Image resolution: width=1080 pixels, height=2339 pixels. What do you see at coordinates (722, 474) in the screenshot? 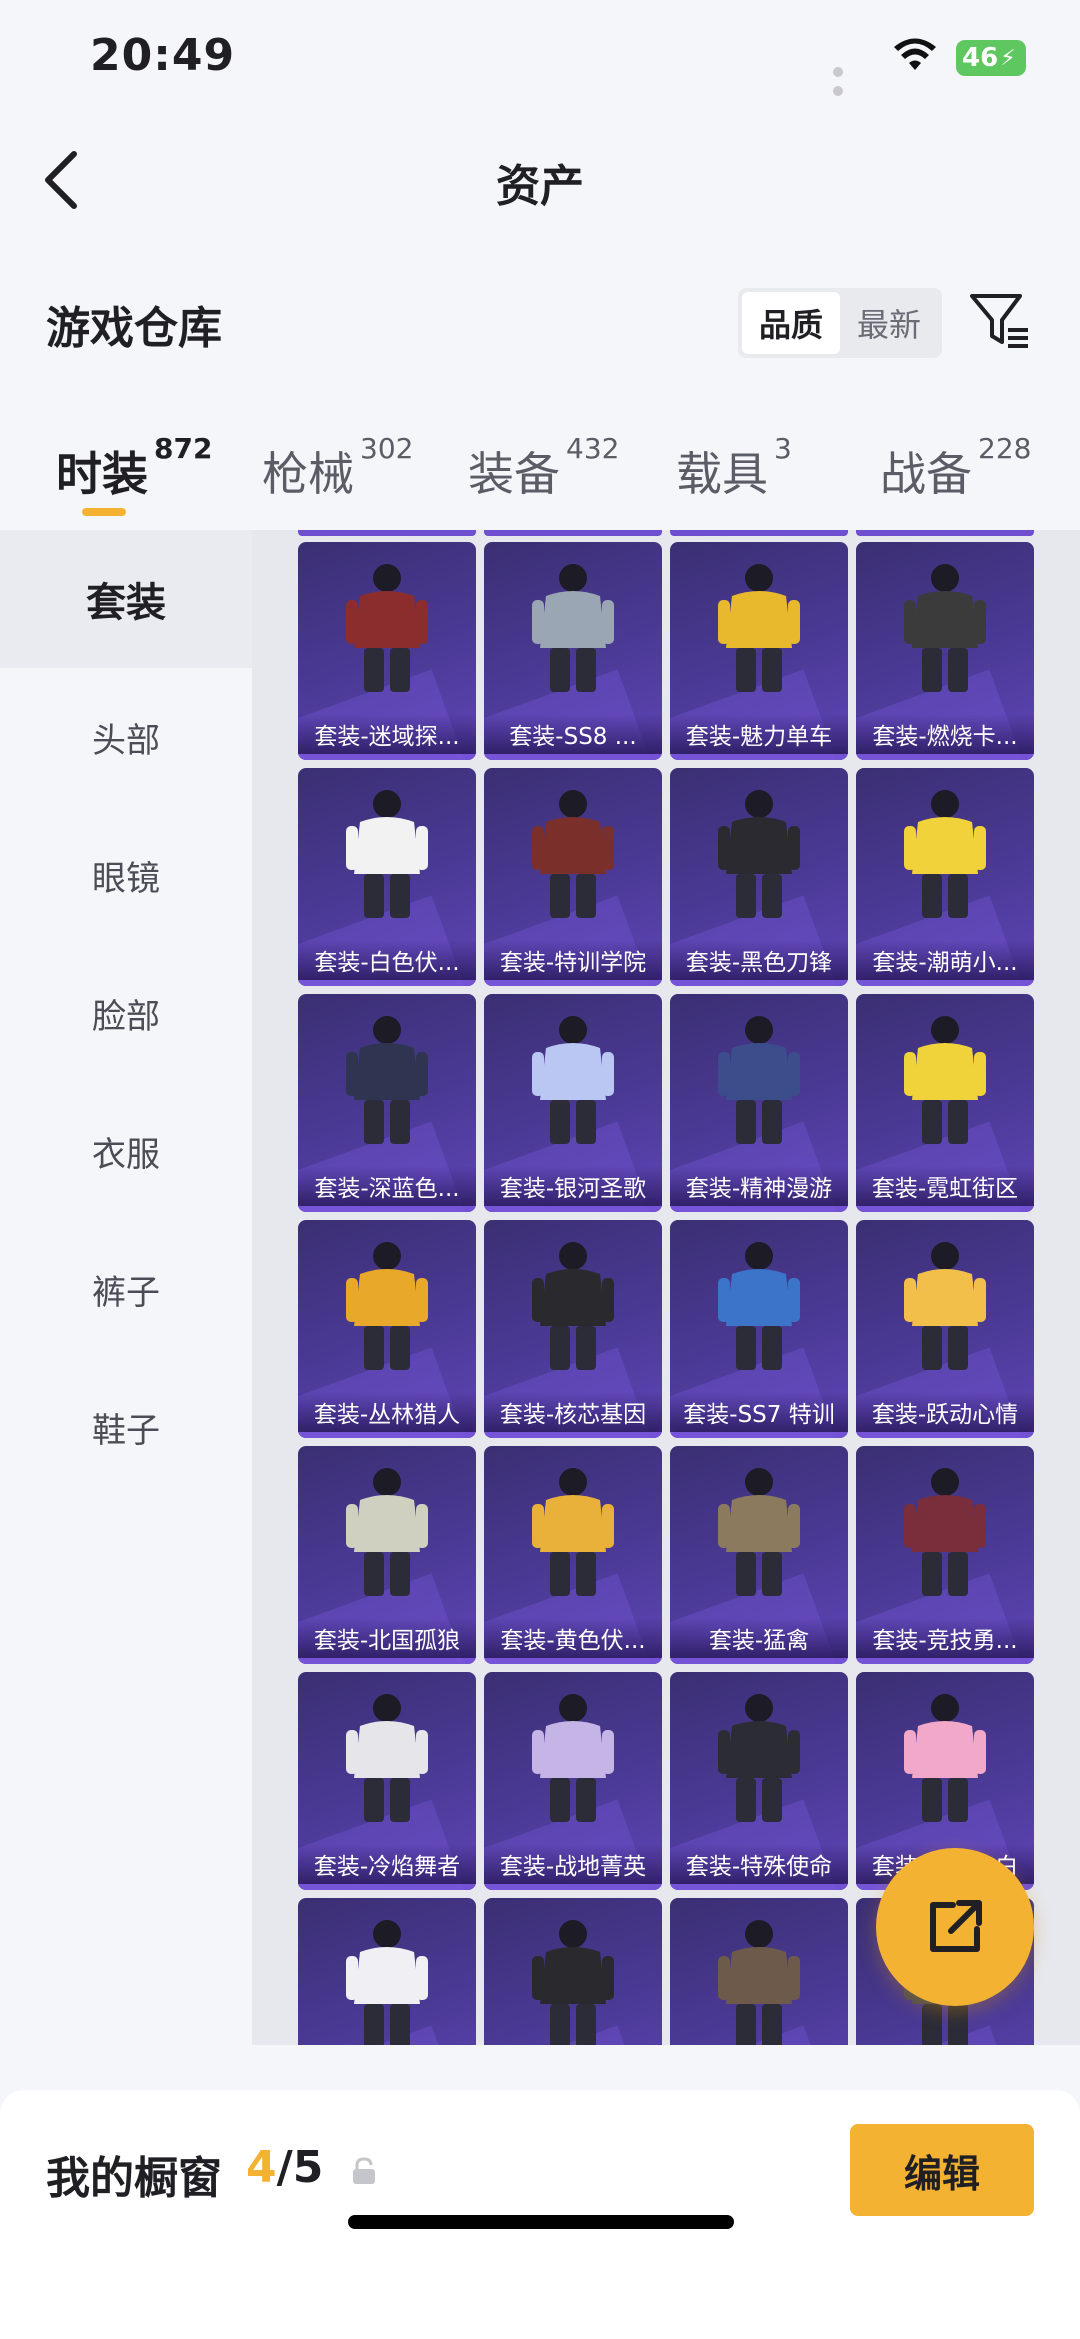
I see `tab-label: 载具` at bounding box center [722, 474].